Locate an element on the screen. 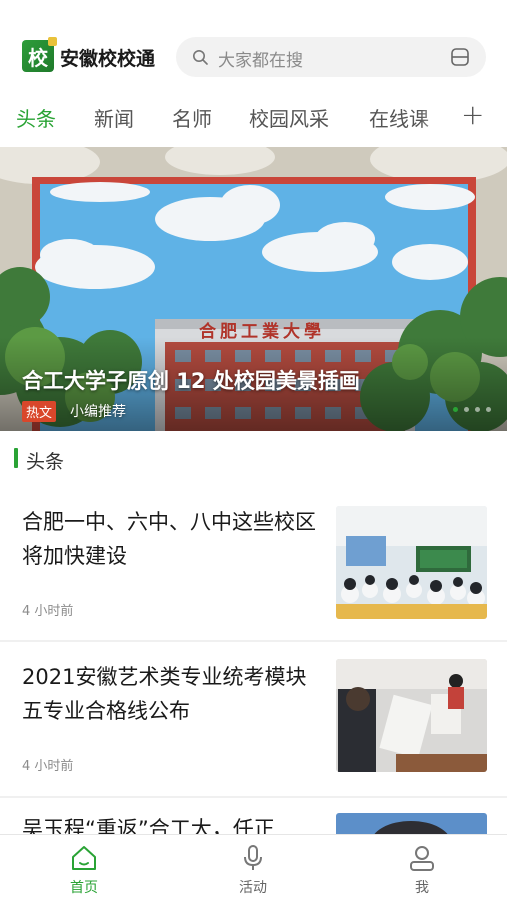 This screenshot has width=507, height=900. app-logo-icon: 校 is located at coordinates (39, 54).